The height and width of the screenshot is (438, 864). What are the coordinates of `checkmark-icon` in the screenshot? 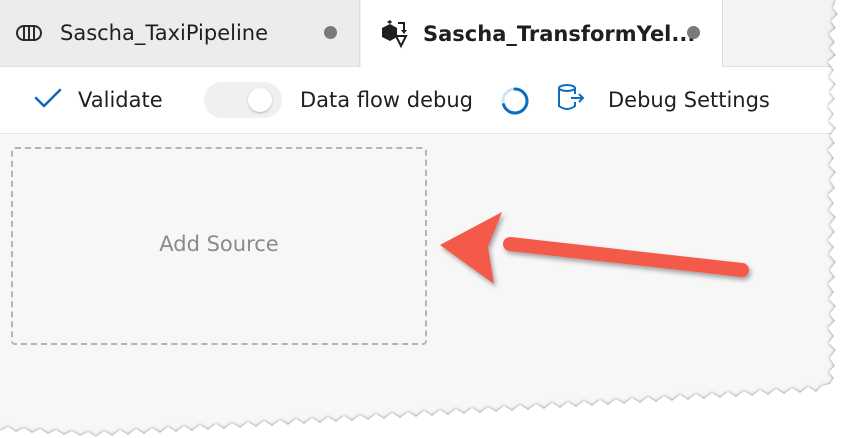 It's located at (48, 100).